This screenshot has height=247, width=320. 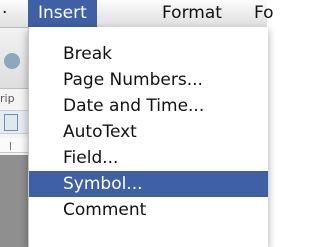 What do you see at coordinates (148, 54) in the screenshot?
I see `menu-item-break: Break` at bounding box center [148, 54].